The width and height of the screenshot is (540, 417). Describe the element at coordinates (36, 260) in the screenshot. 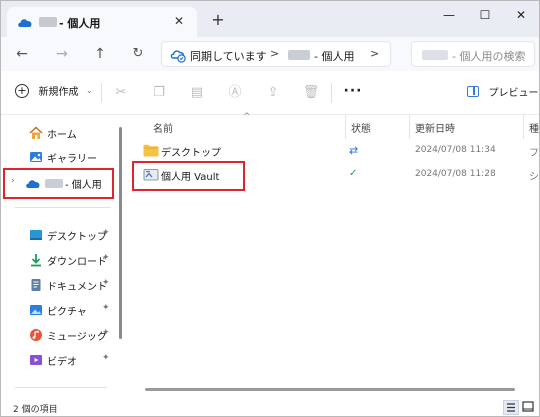

I see `download-icon` at that location.